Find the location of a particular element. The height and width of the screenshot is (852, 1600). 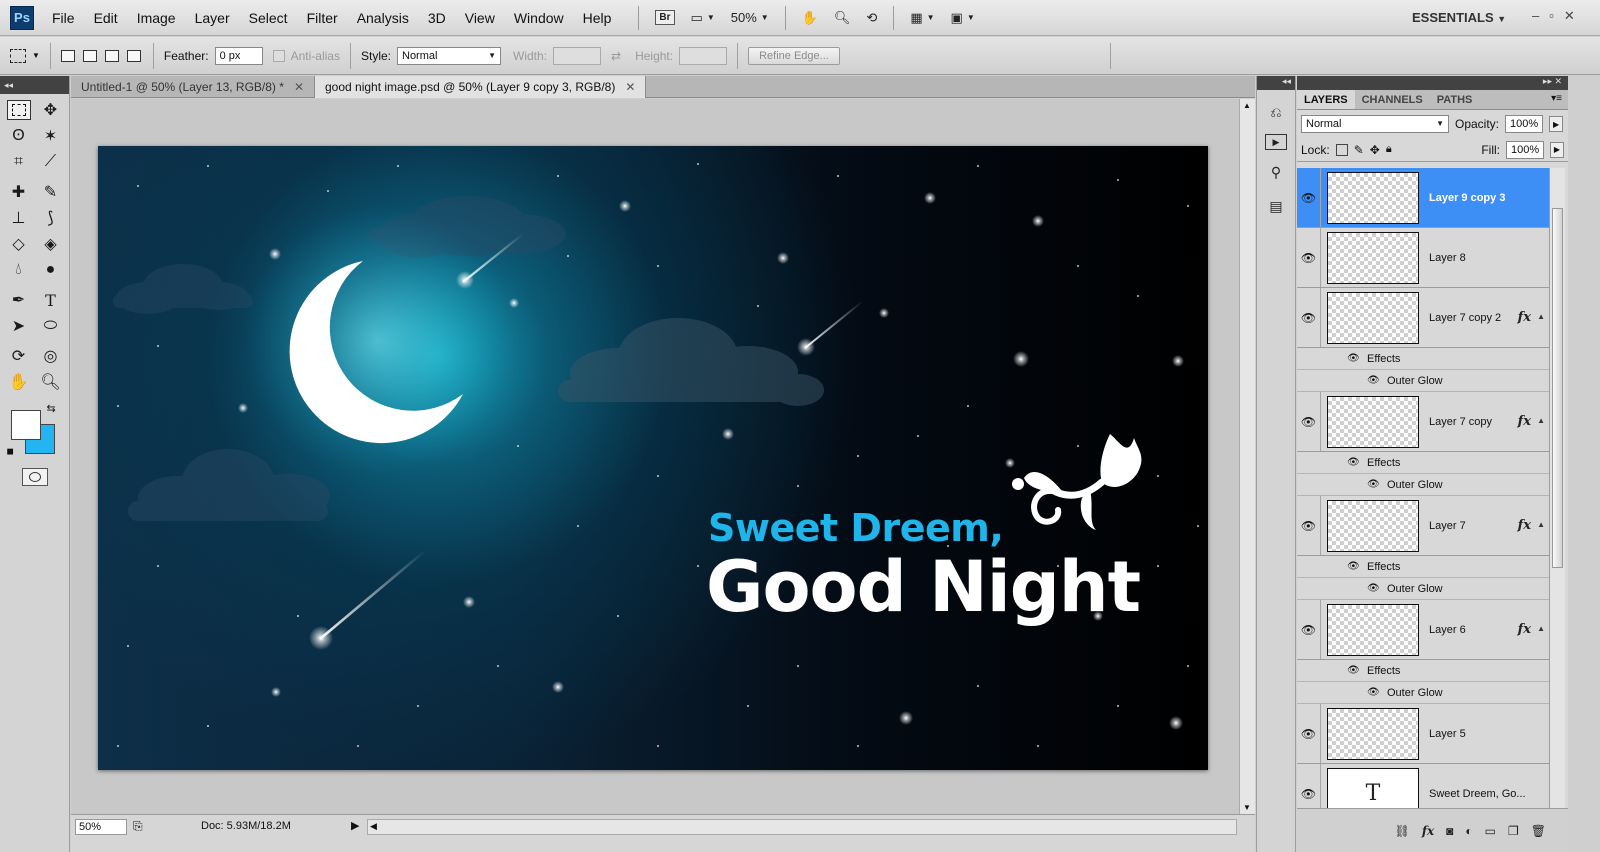

magic-wand-tool-icon: ✶ is located at coordinates (51, 136).